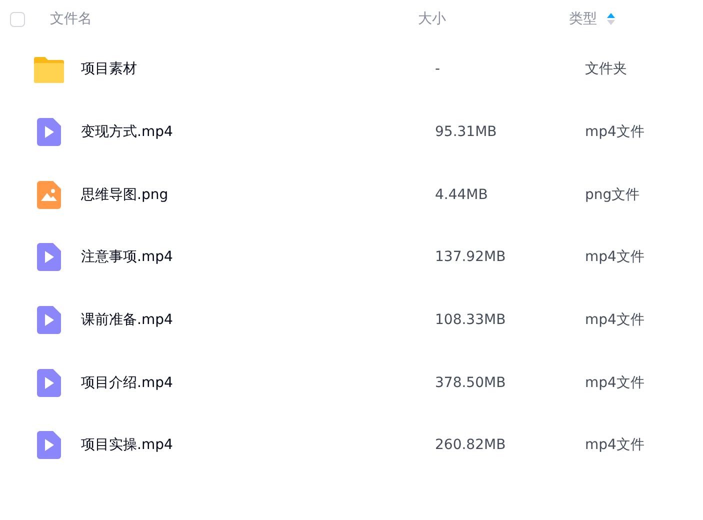  Describe the element at coordinates (471, 320) in the screenshot. I see `file-size: 108.33MB` at that location.